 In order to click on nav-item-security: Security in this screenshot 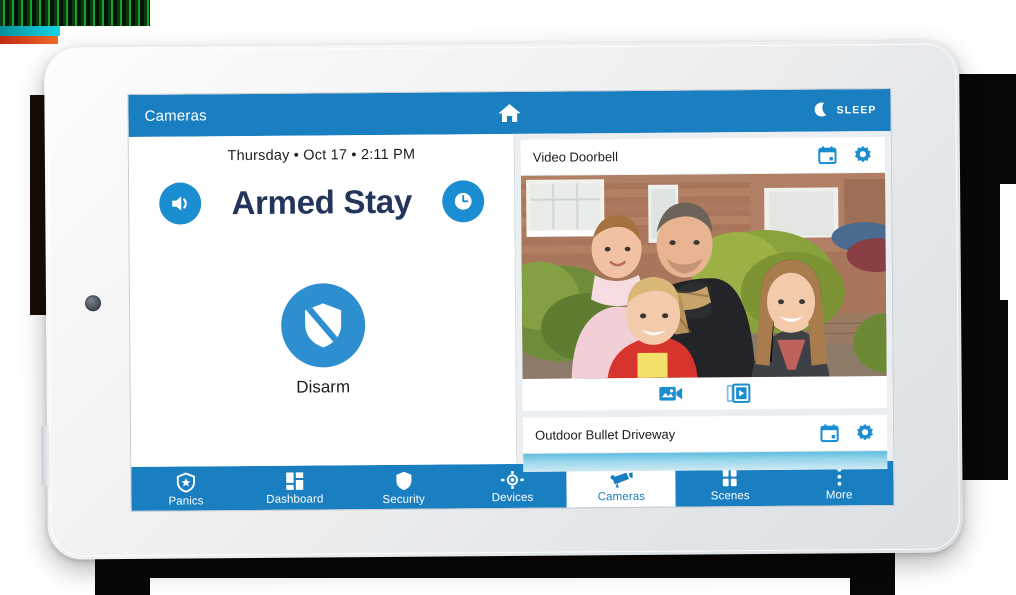, I will do `click(403, 486)`.